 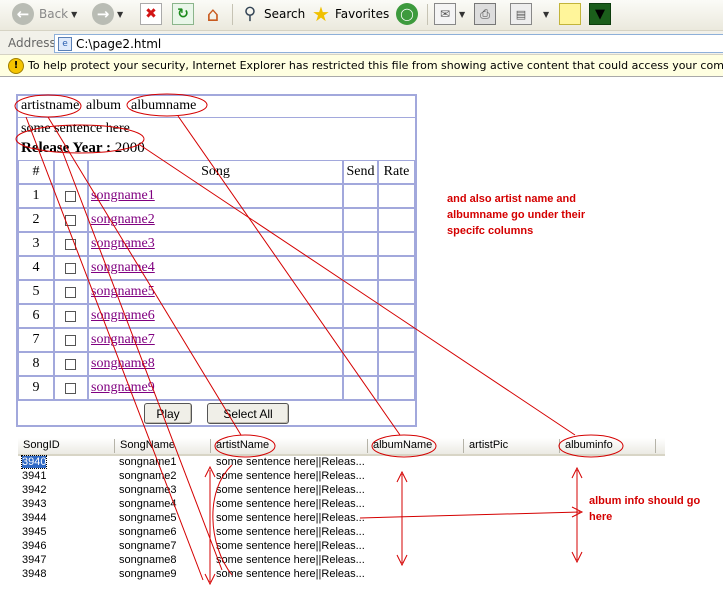 I want to click on grid-cell-songid: 3944, so click(x=34, y=518).